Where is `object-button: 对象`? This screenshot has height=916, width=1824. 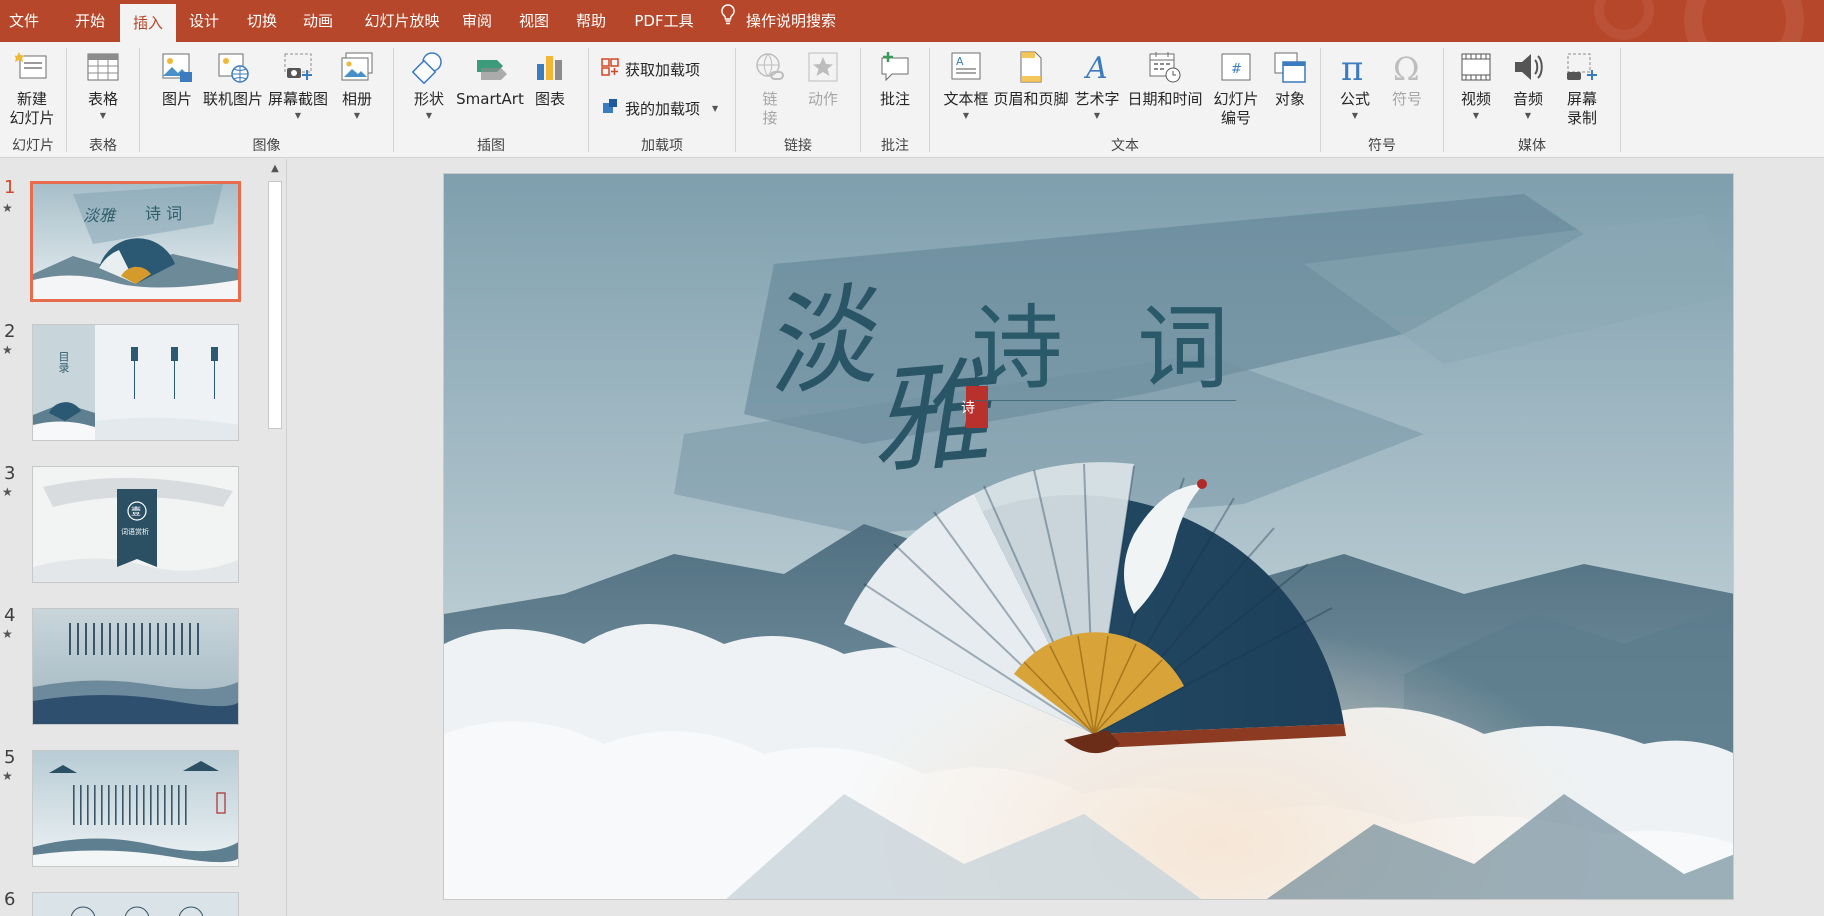
object-button: 对象 is located at coordinates (1290, 79).